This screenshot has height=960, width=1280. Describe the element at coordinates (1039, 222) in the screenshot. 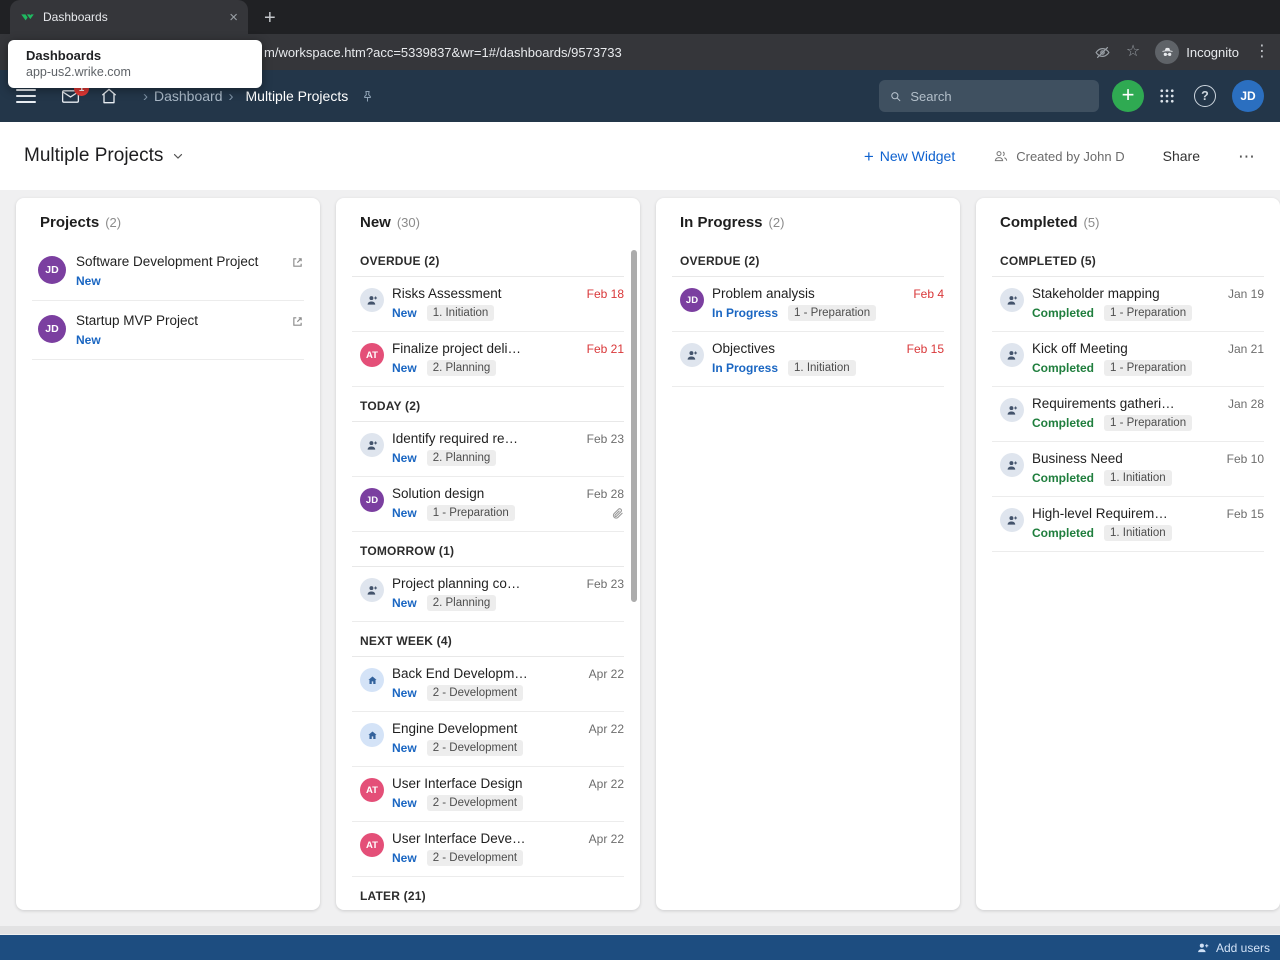

I see `column-title: Completed` at that location.